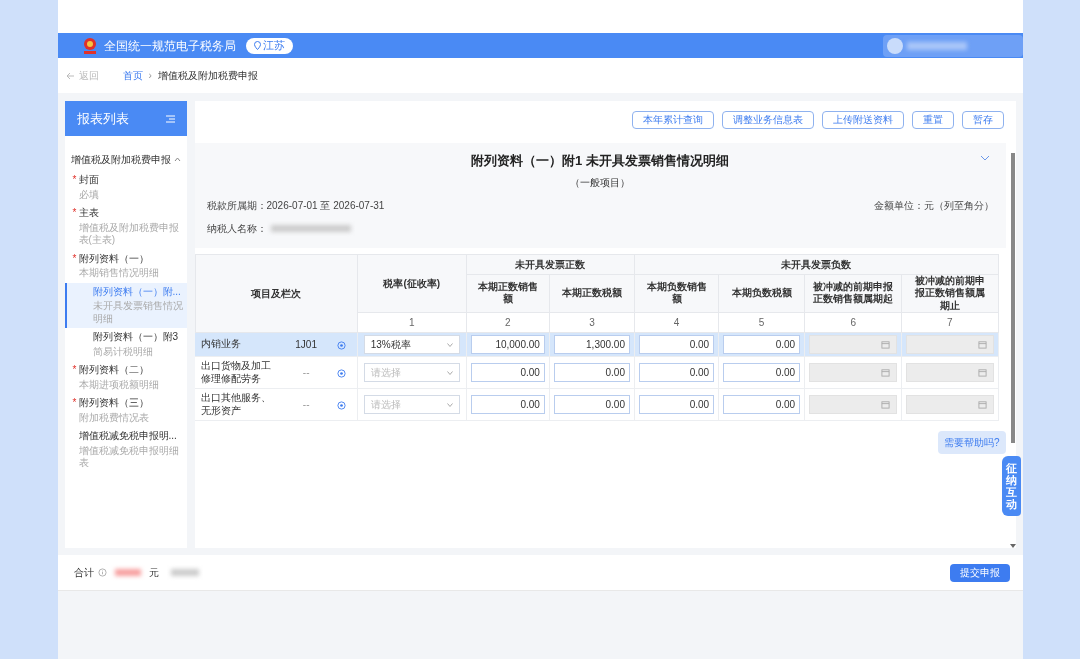 Image resolution: width=1080 pixels, height=659 pixels. Describe the element at coordinates (137, 312) in the screenshot. I see `sidebar-item-subtitle: 未开具发票销售情况明细` at that location.